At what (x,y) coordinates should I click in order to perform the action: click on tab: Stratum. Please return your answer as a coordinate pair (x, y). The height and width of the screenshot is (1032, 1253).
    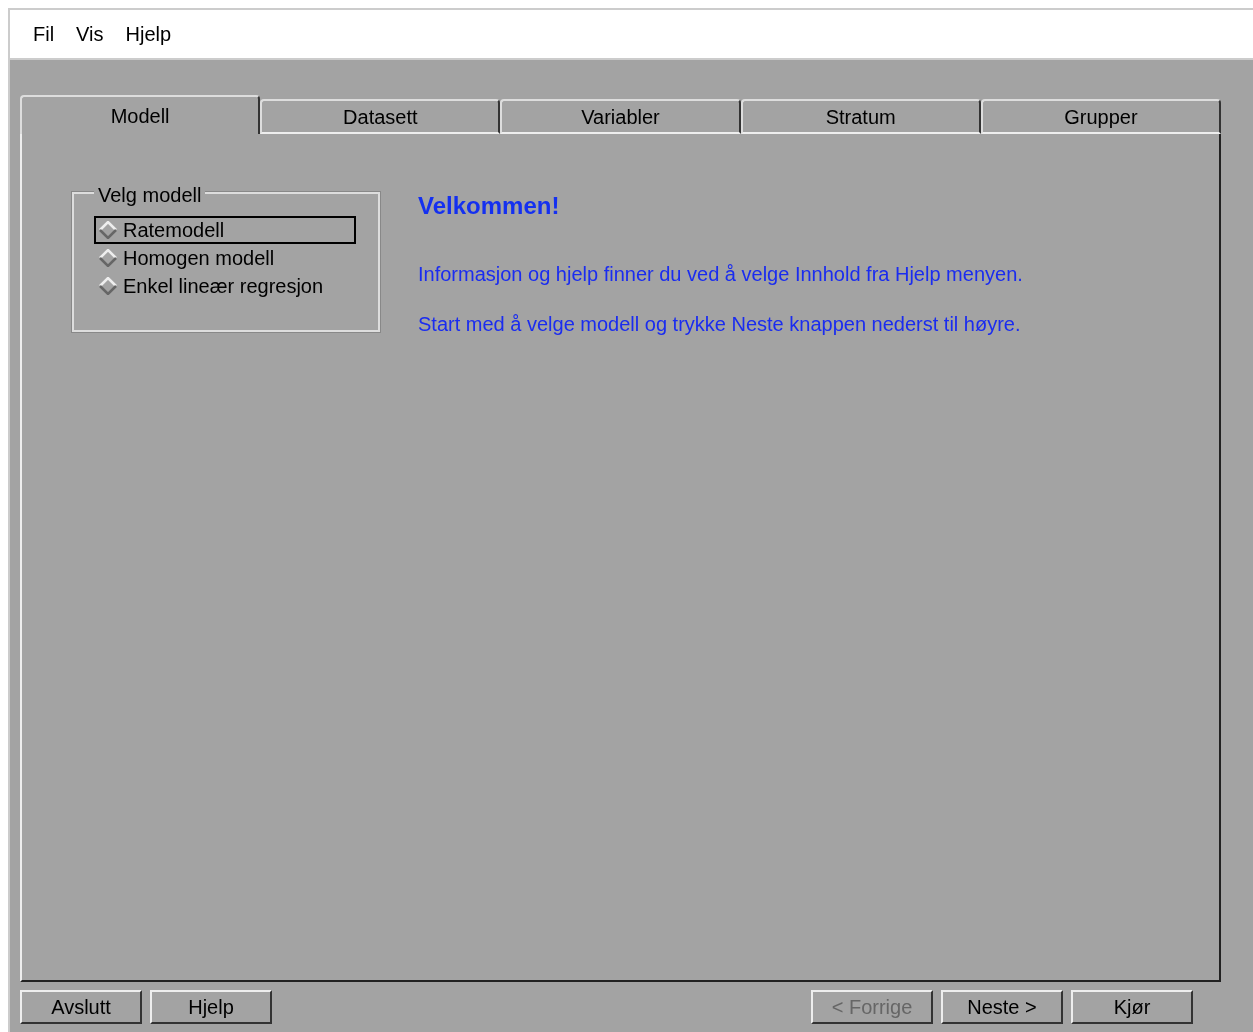
    Looking at the image, I should click on (860, 116).